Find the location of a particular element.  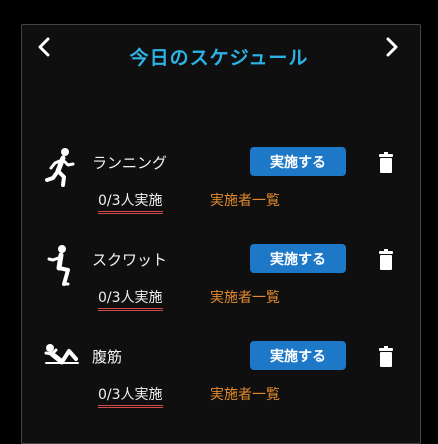

chevron-left-icon is located at coordinates (44, 47).